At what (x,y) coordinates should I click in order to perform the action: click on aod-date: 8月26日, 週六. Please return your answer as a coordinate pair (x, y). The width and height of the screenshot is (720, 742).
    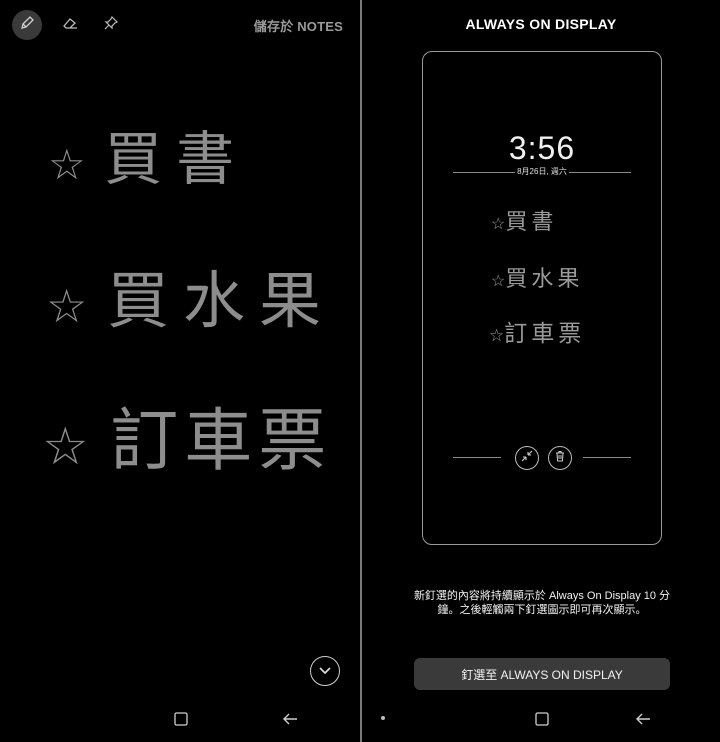
    Looking at the image, I should click on (542, 171).